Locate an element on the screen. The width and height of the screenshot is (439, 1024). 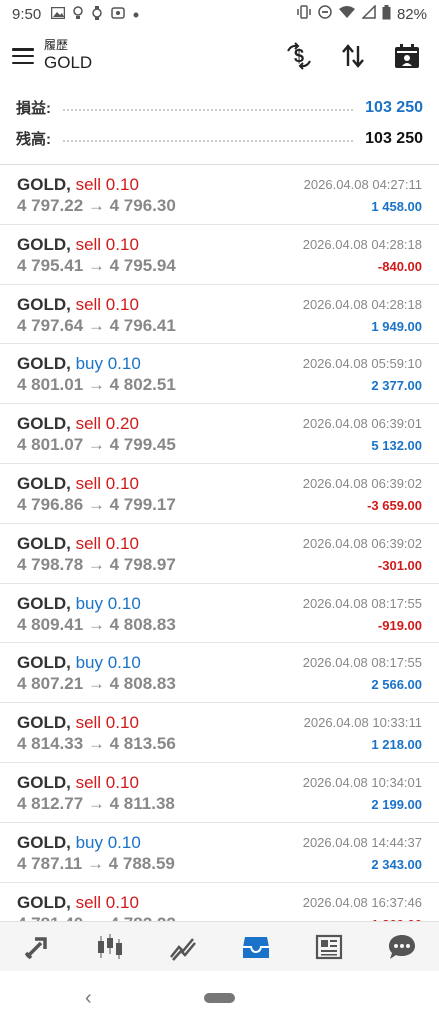
trade-profit: 2 199.00 is located at coordinates (396, 804).